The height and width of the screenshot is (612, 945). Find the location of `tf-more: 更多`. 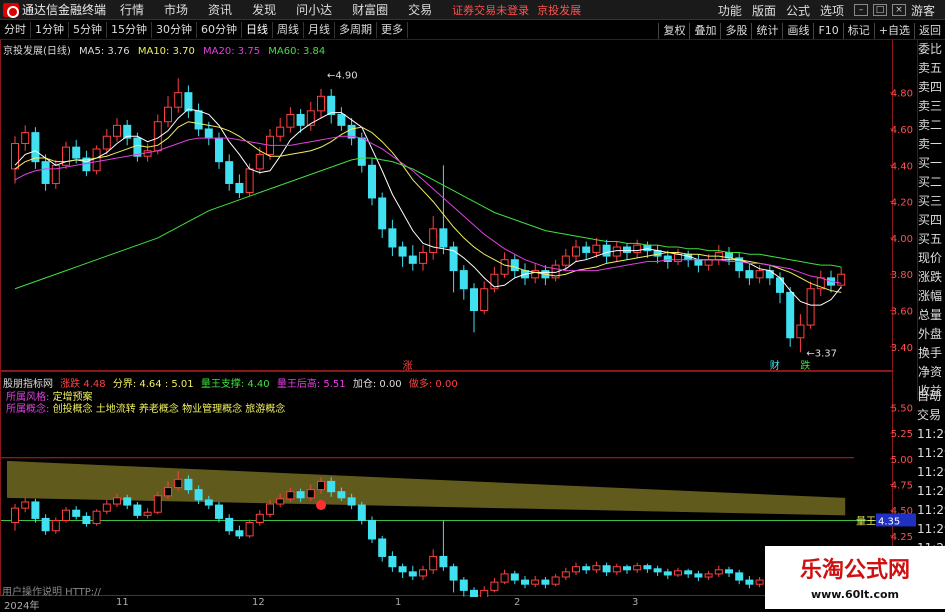

tf-more: 更多 is located at coordinates (392, 30).